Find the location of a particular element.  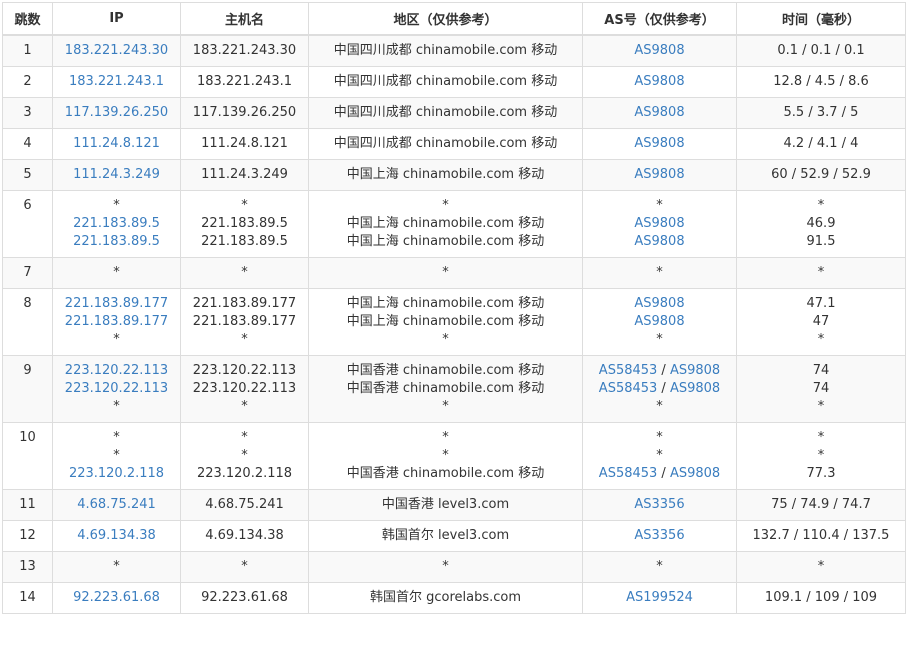

ip-cell: 117.139.26.250 is located at coordinates (116, 113).